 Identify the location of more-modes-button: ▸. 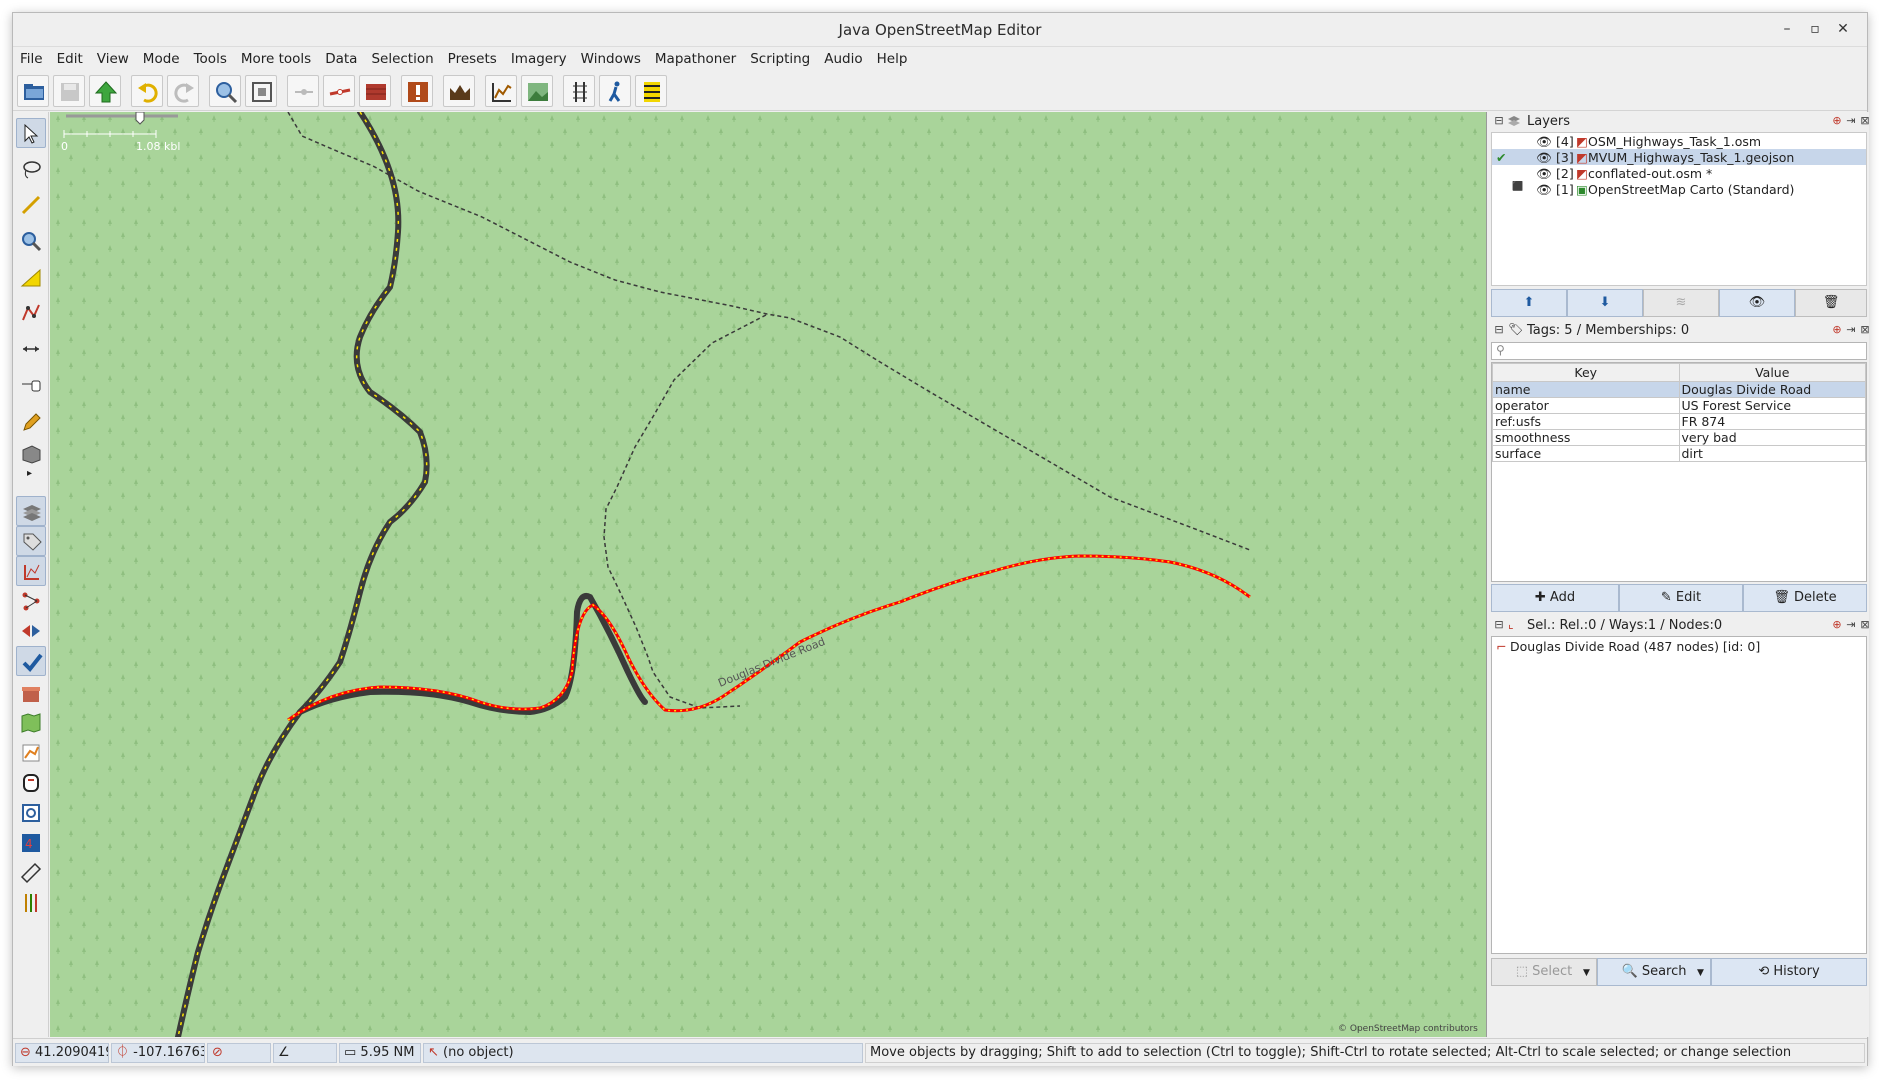
(31, 476).